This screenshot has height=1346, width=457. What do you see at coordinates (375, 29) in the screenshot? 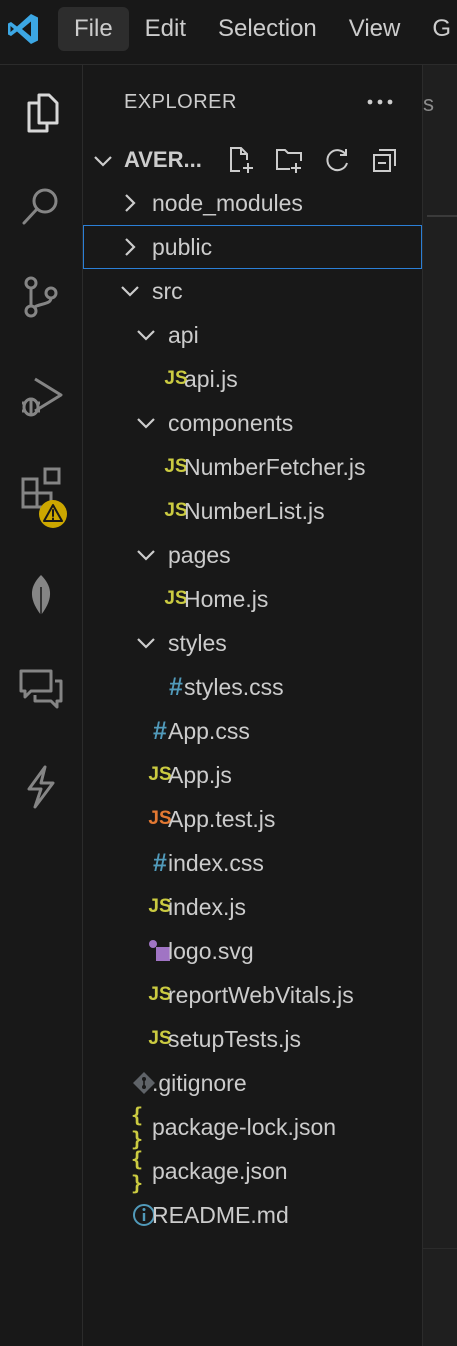
I see `menu-view: View` at bounding box center [375, 29].